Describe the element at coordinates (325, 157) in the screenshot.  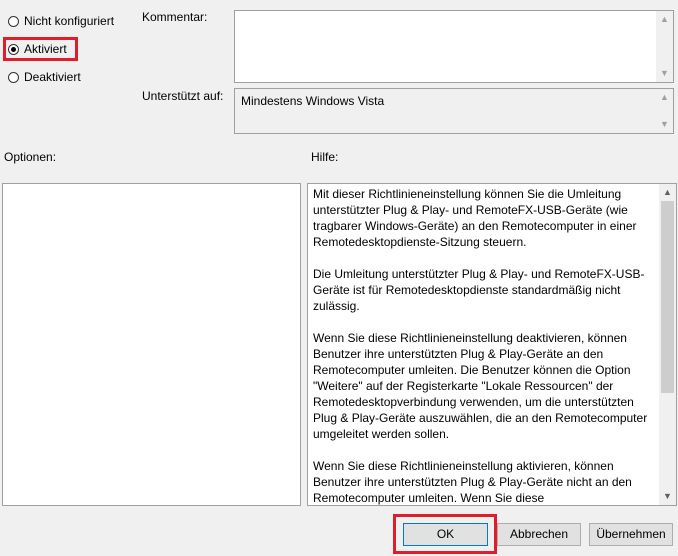
I see `help-label: Hilfe:` at that location.